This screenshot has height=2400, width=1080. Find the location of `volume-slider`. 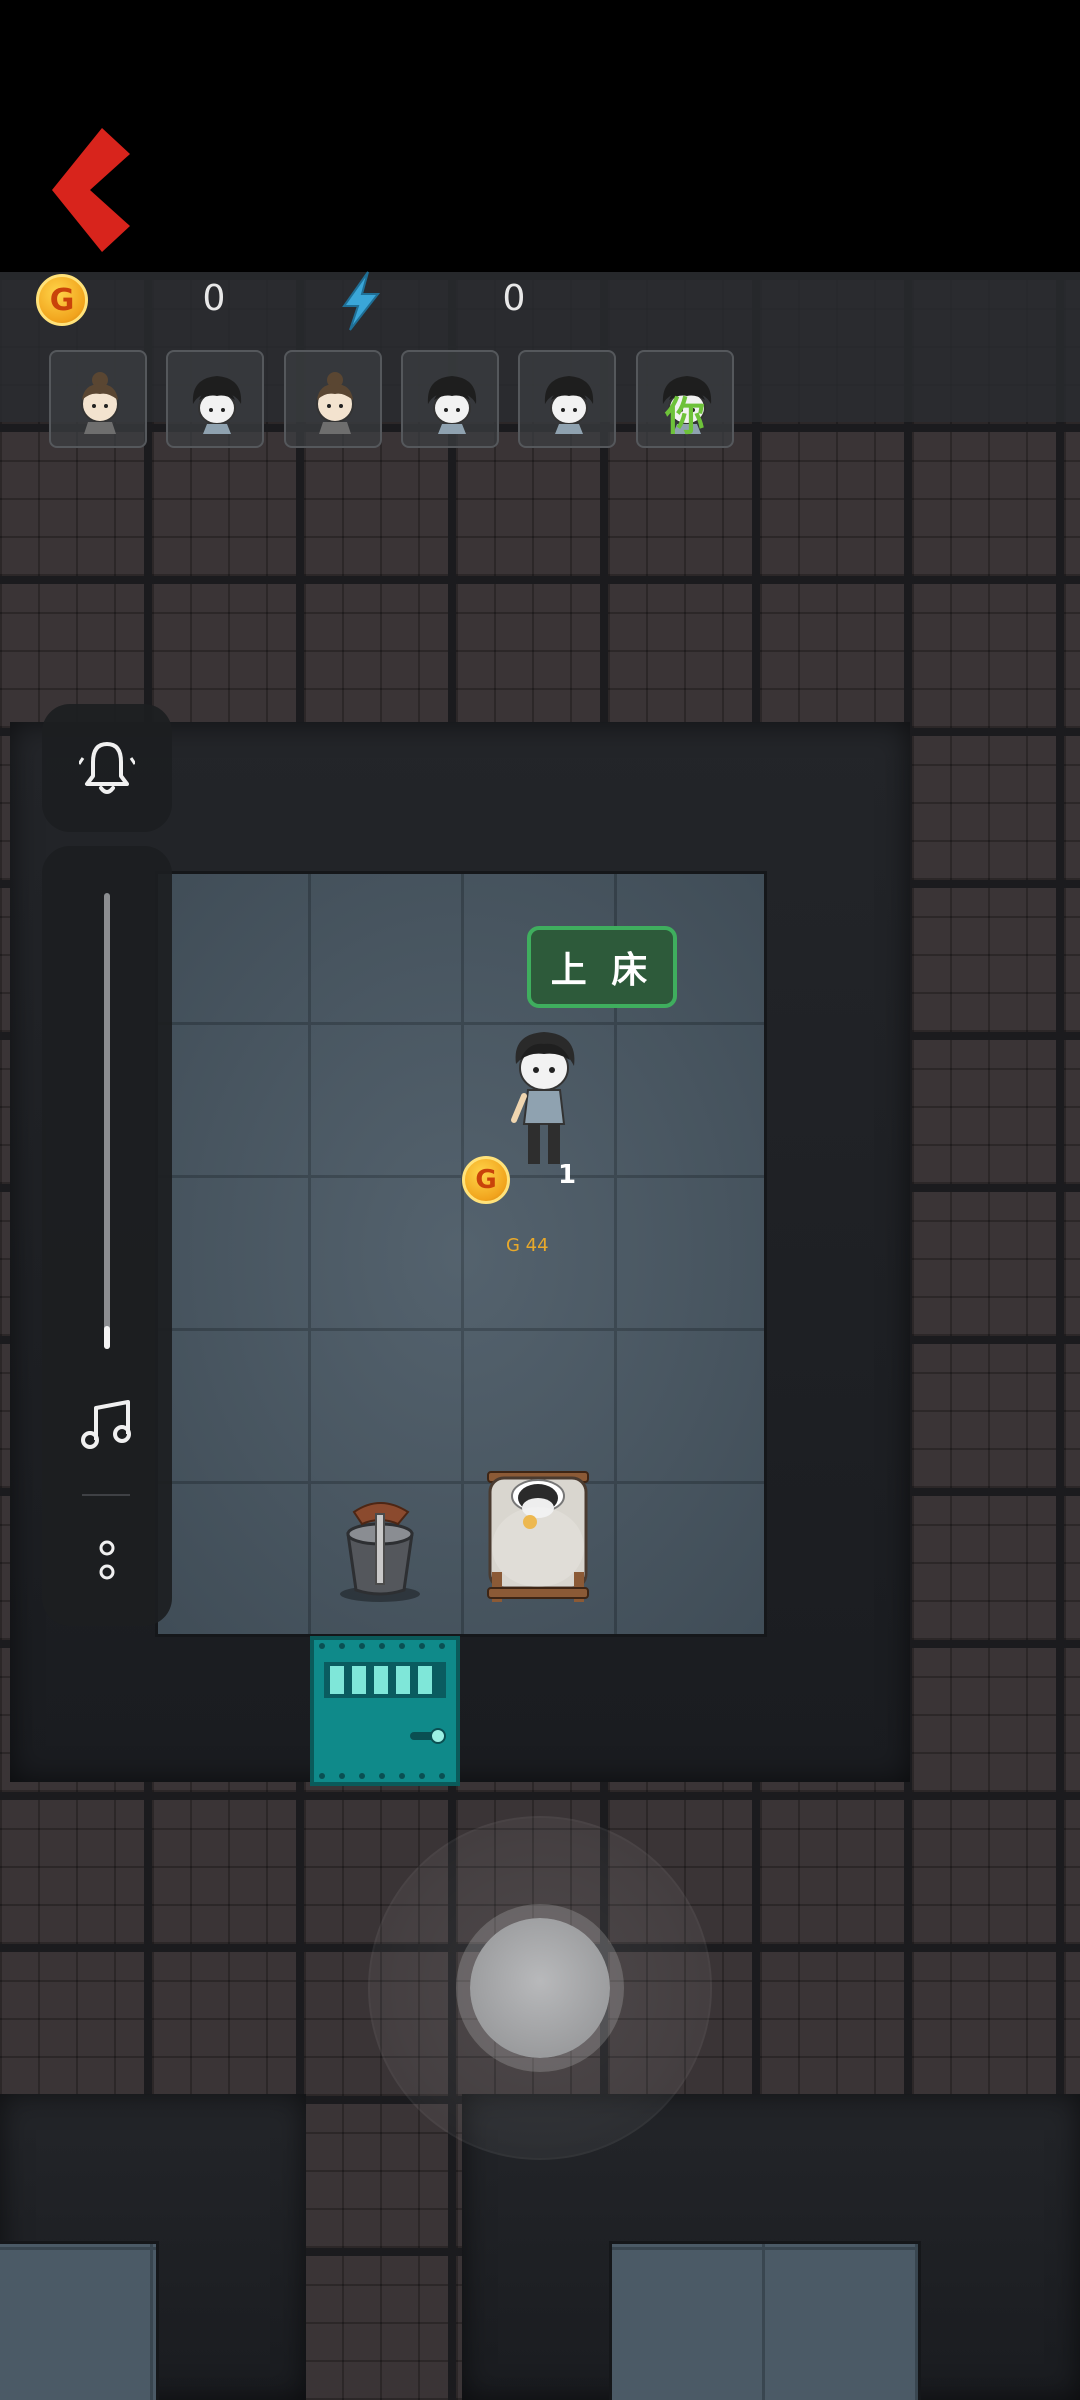

volume-slider is located at coordinates (107, 1121).